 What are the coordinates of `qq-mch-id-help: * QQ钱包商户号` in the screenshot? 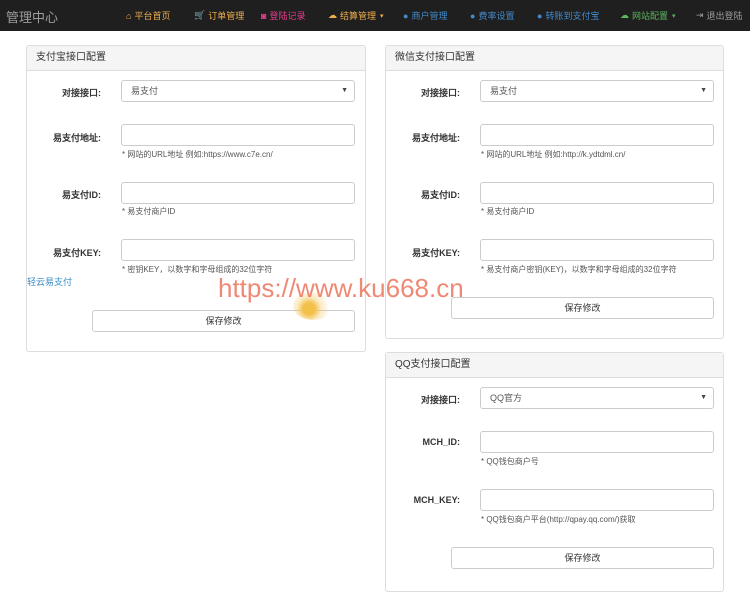 It's located at (510, 461).